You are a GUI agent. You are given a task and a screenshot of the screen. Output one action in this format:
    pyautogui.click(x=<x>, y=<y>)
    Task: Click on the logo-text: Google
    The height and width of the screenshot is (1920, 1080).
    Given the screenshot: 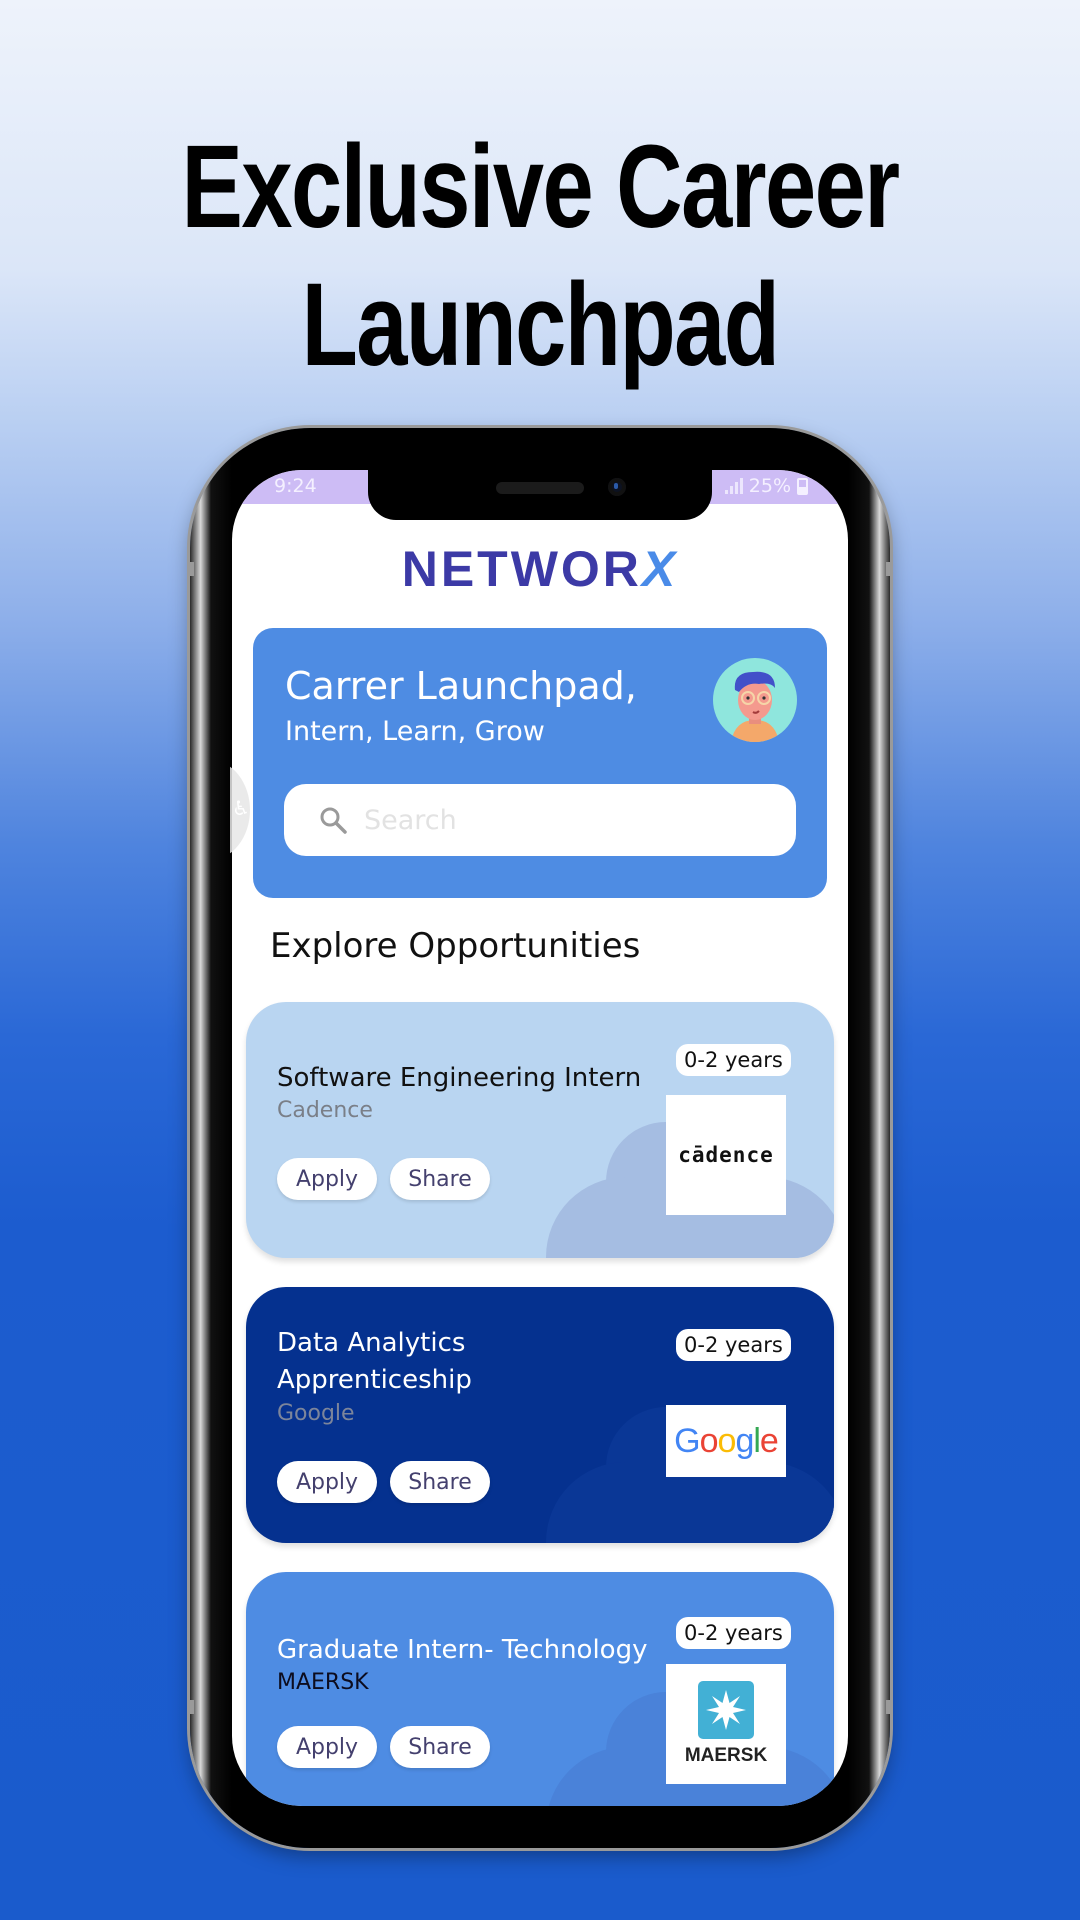 What is the action you would take?
    pyautogui.click(x=726, y=1440)
    